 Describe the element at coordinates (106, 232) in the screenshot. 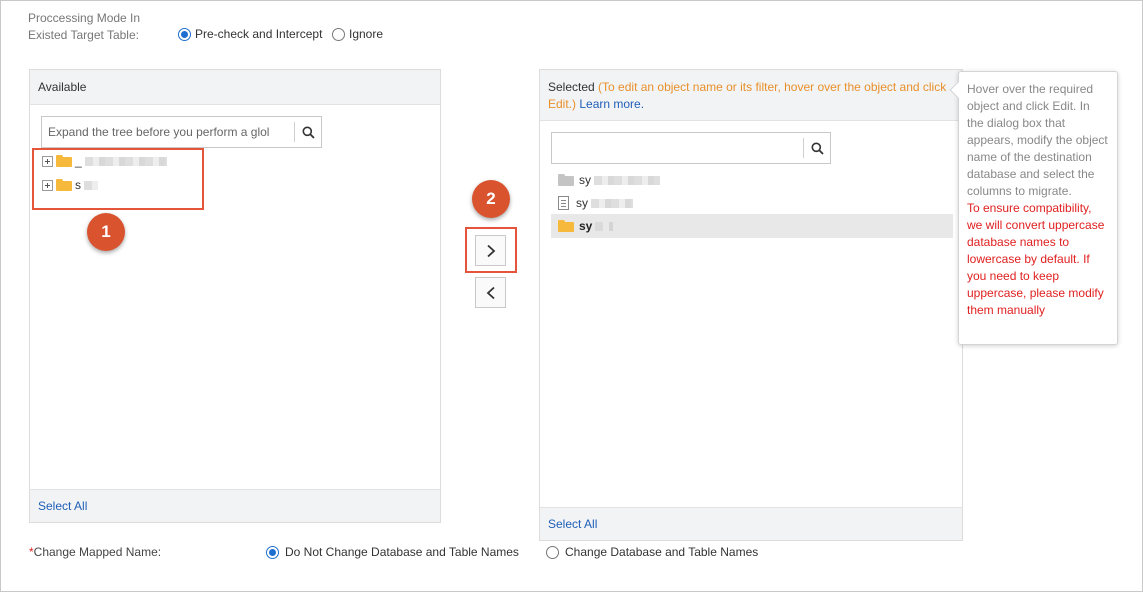

I see `callout-marker-1: 1` at that location.